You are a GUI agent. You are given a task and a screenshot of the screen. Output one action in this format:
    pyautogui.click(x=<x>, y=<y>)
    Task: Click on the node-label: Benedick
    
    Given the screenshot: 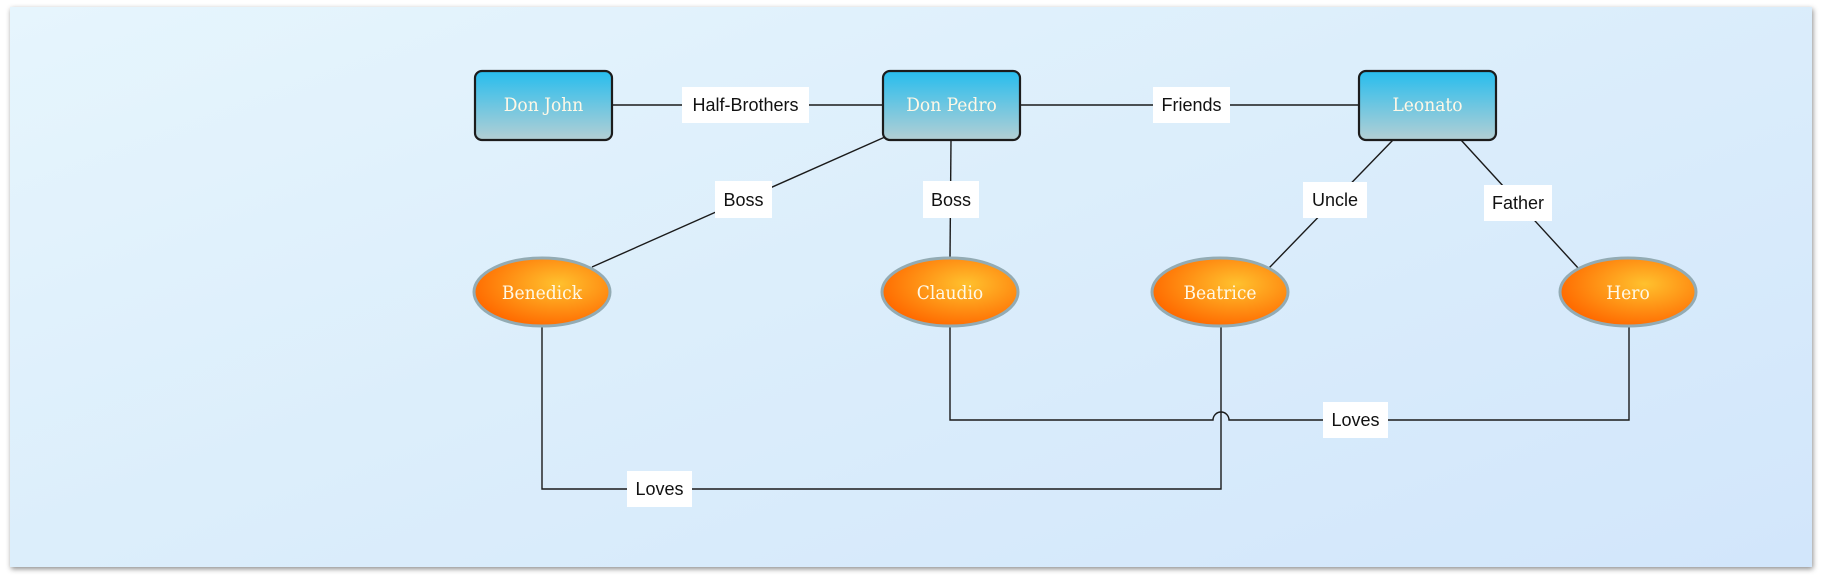 What is the action you would take?
    pyautogui.click(x=542, y=293)
    